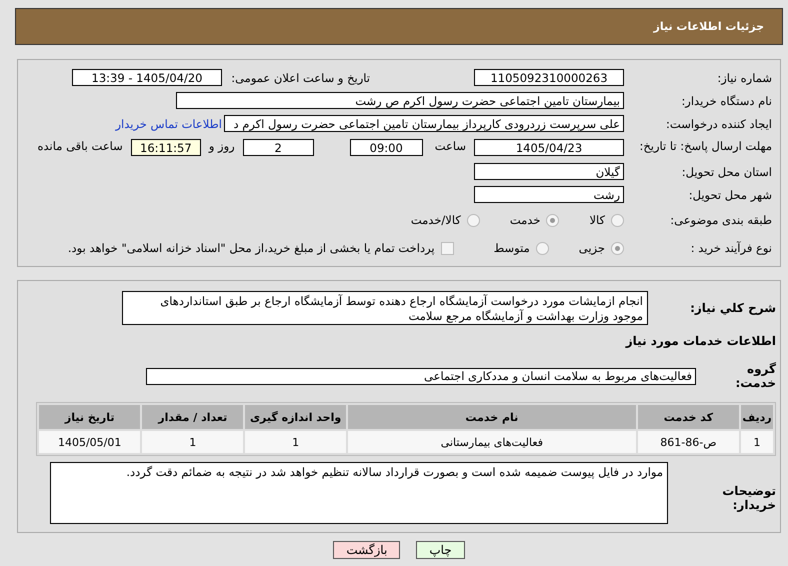 This screenshot has width=788, height=566. Describe the element at coordinates (251, 248) in the screenshot. I see `checkbox-label: پرداخت تمام یا بخشی از مبلغ خرید،از محل "اسناد خزانه اسلامی" خواهد بود.` at that location.